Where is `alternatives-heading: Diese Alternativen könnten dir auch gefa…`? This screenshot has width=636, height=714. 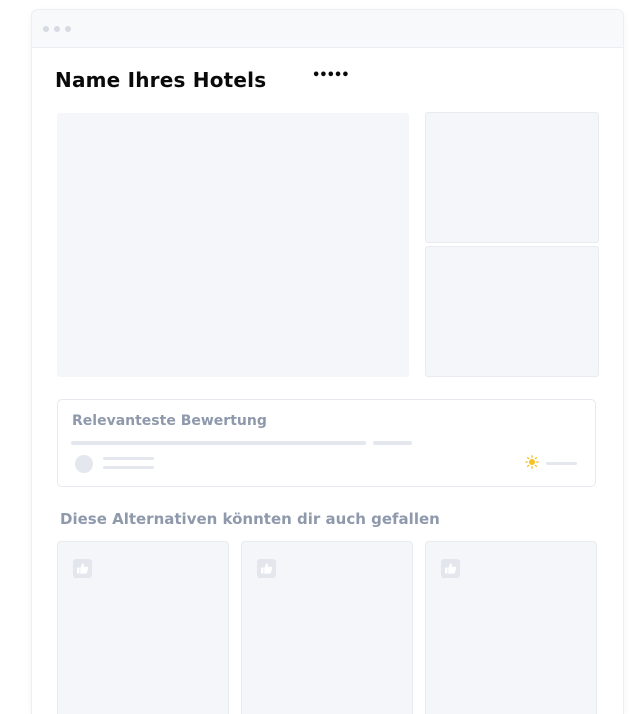
alternatives-heading: Diese Alternativen könnten dir auch gefa… is located at coordinates (250, 519).